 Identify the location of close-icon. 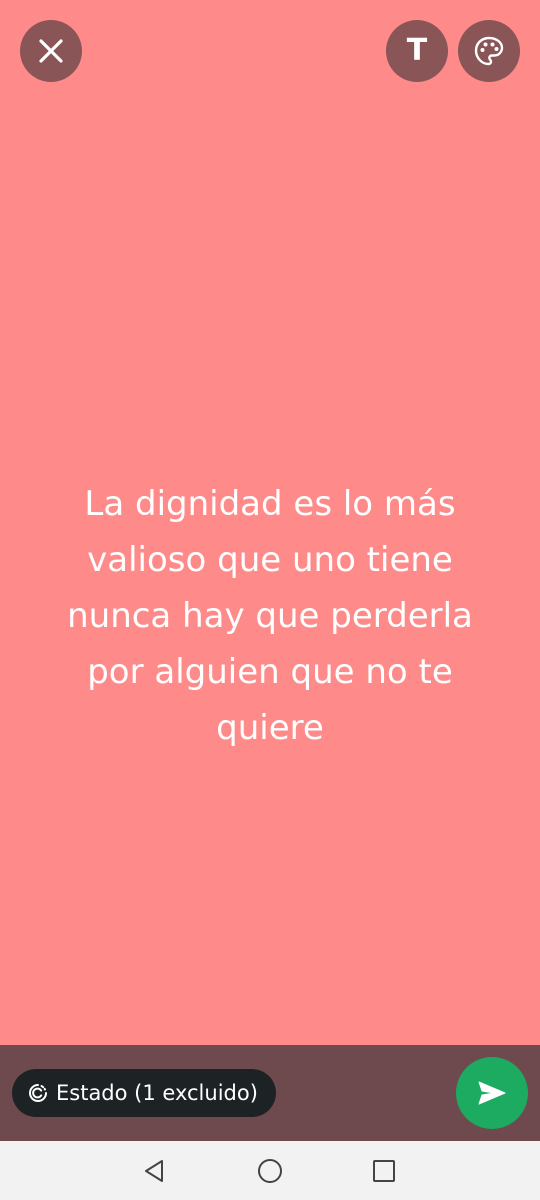
(51, 51).